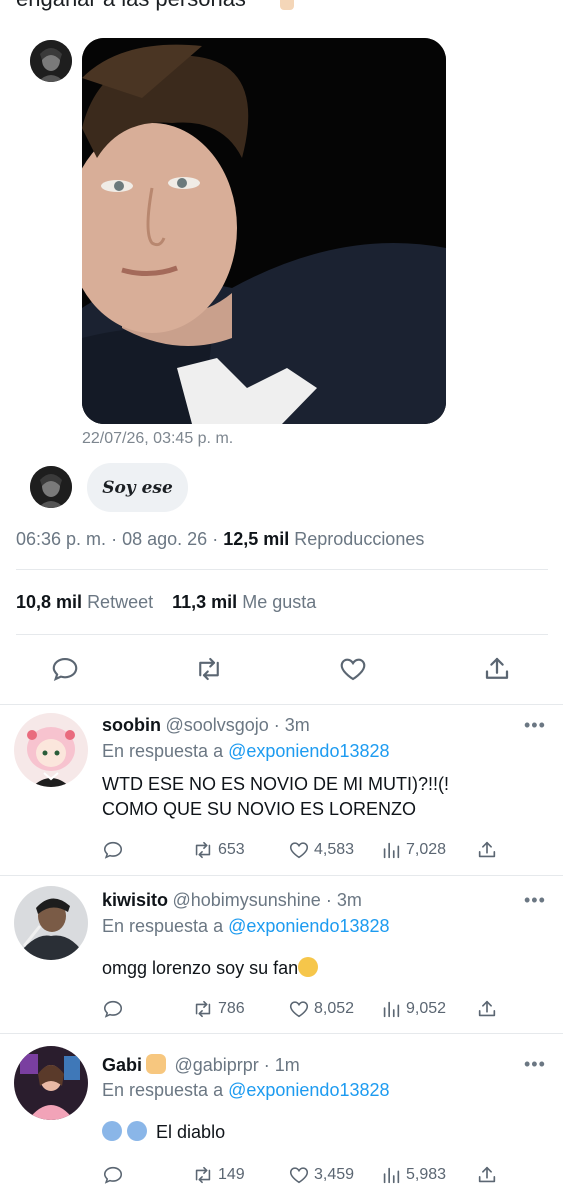  I want to click on reply-text-line: WTD ESE NO ES NOVIO DE MI MUTI)?!!(!, so click(276, 784).